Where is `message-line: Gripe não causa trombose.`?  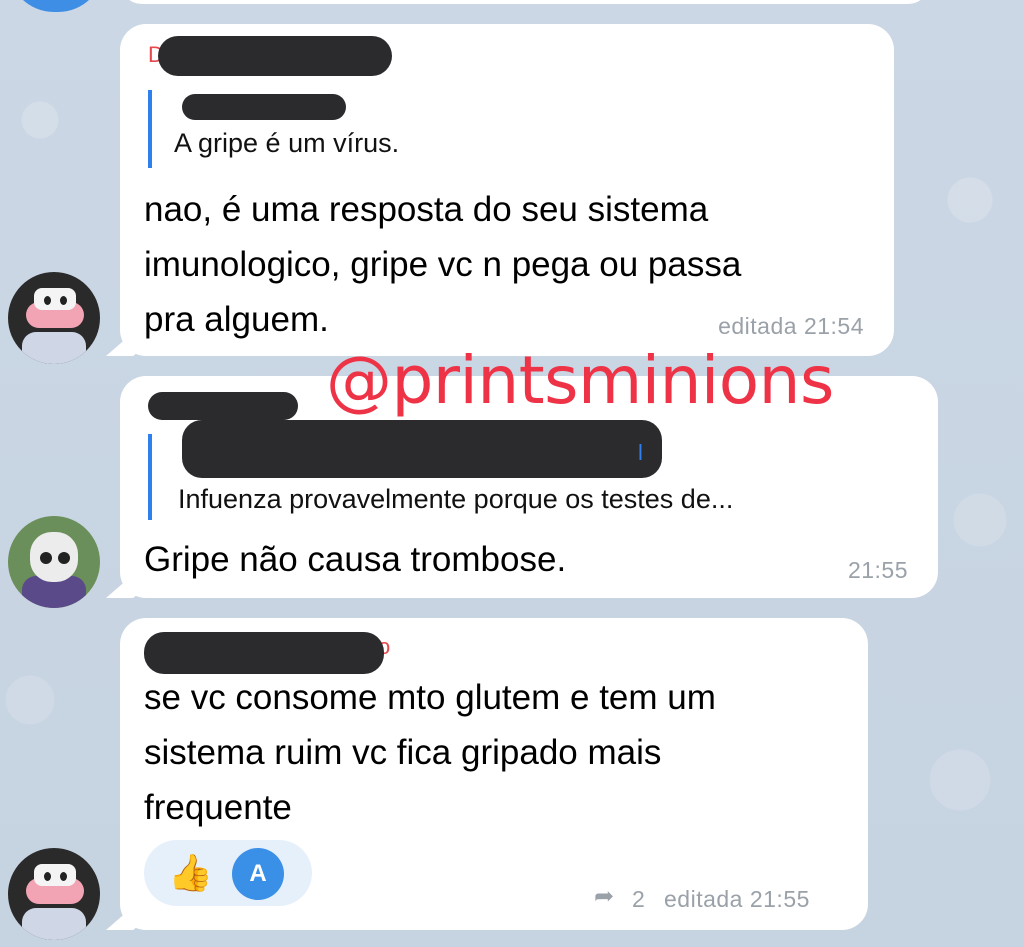
message-line: Gripe não causa trombose. is located at coordinates (355, 559).